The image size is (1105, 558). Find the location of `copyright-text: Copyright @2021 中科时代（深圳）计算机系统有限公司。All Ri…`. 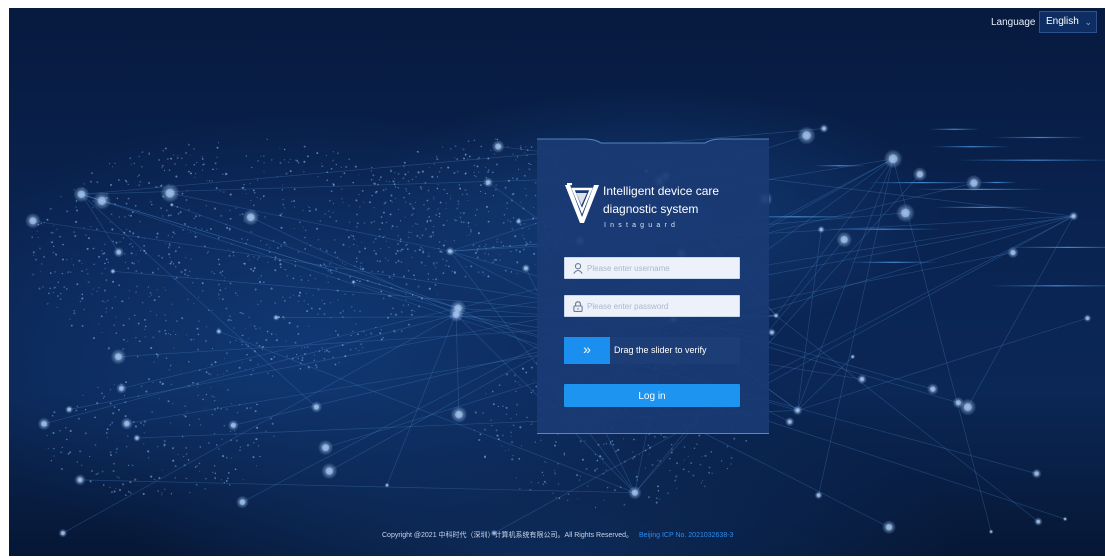

copyright-text: Copyright @2021 中科时代（深圳）计算机系统有限公司。All Ri… is located at coordinates (507, 535).